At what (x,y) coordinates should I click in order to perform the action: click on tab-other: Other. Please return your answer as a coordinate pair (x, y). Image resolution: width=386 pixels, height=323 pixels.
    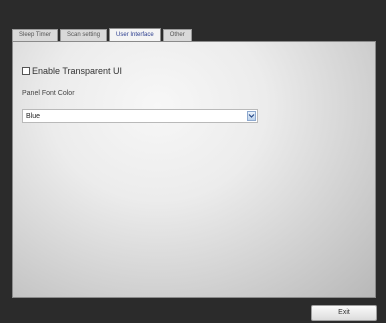
    Looking at the image, I should click on (177, 35).